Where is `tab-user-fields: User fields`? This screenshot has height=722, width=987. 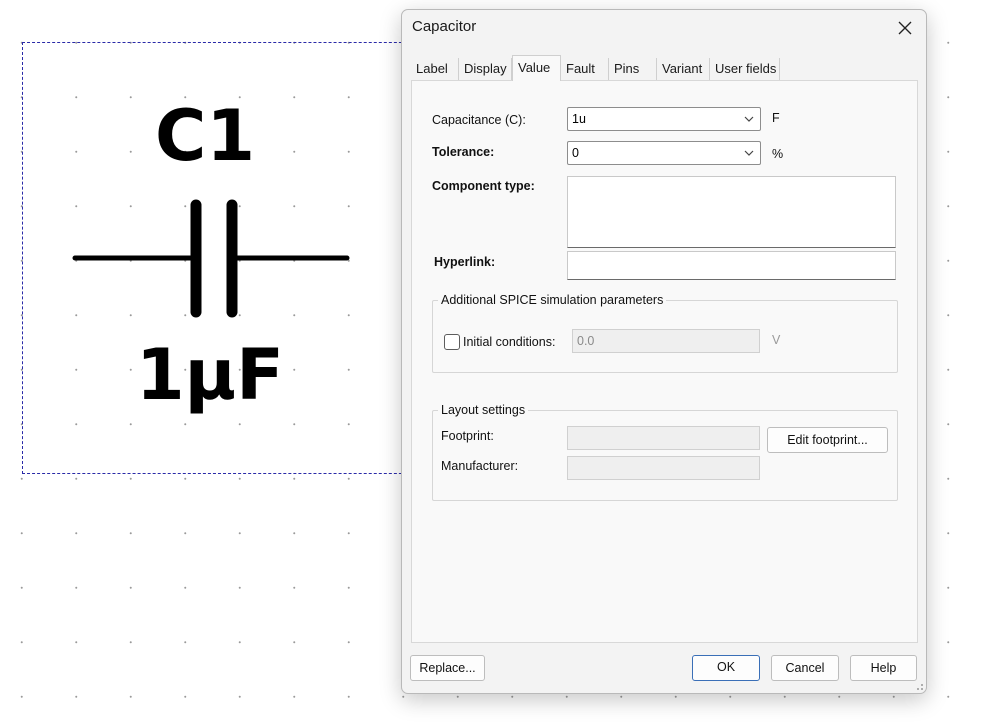
tab-user-fields: User fields is located at coordinates (745, 69).